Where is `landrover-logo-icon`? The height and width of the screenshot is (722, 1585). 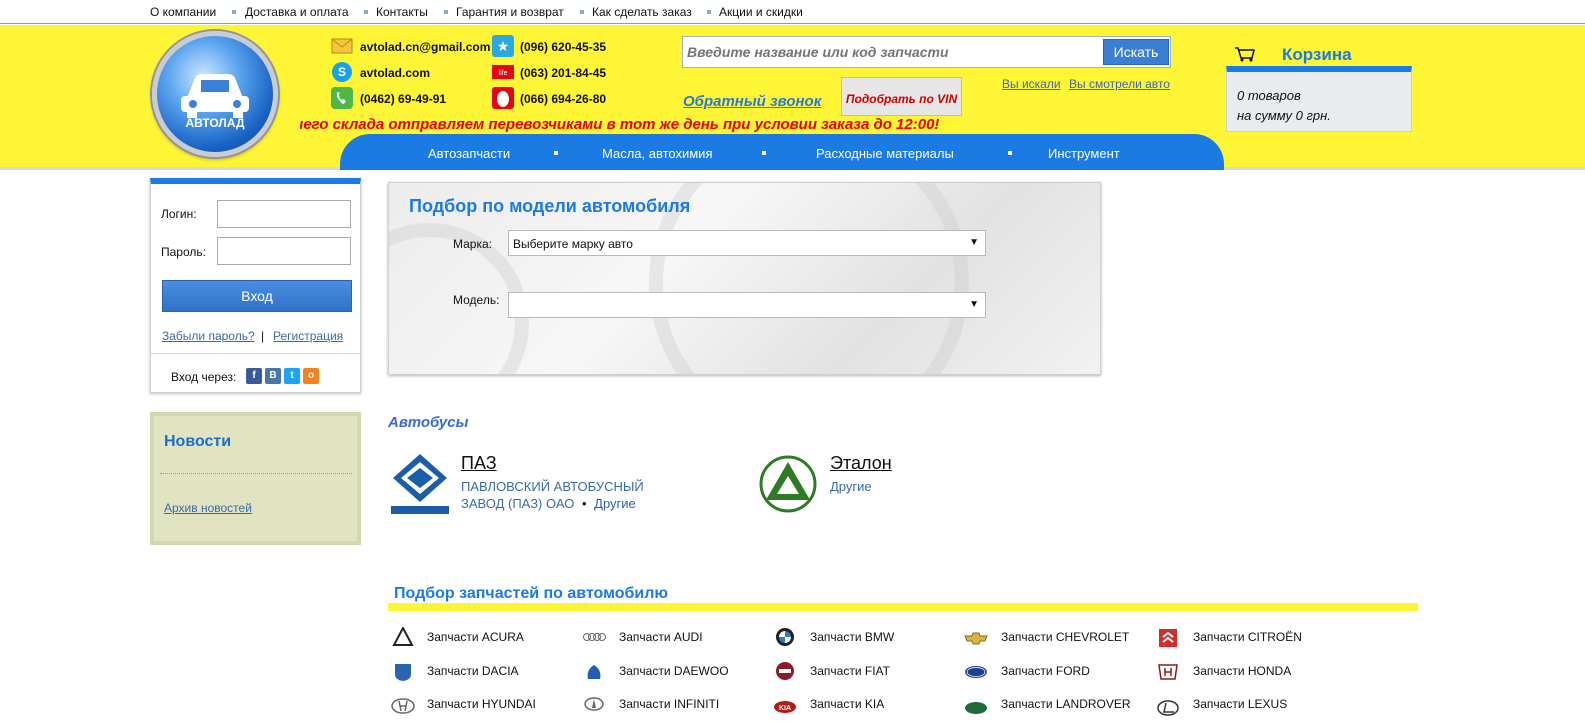
landrover-logo-icon is located at coordinates (976, 708).